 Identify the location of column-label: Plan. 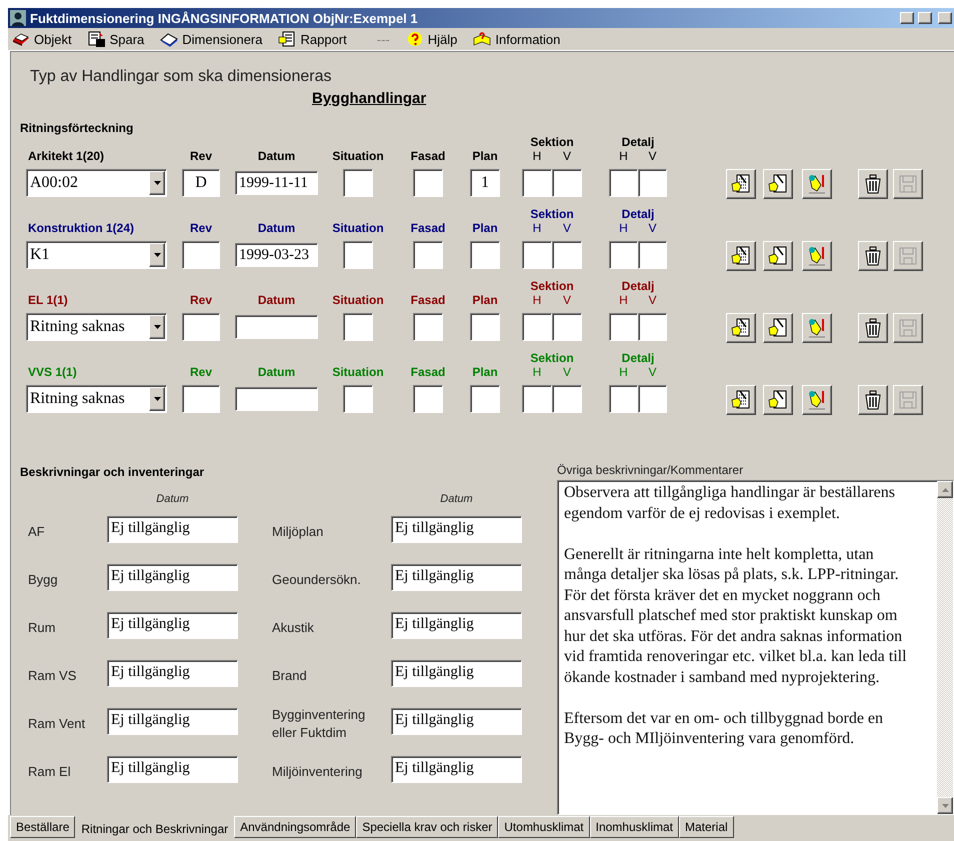
(485, 372).